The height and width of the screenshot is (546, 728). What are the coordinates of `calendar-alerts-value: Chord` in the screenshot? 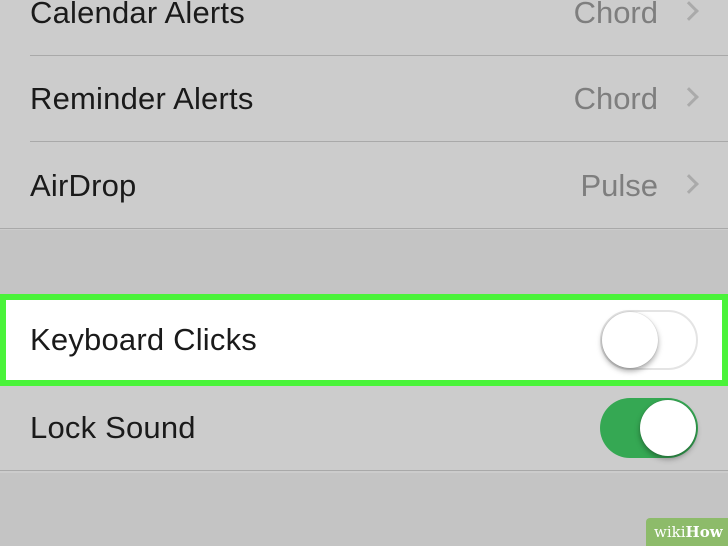 It's located at (615, 15).